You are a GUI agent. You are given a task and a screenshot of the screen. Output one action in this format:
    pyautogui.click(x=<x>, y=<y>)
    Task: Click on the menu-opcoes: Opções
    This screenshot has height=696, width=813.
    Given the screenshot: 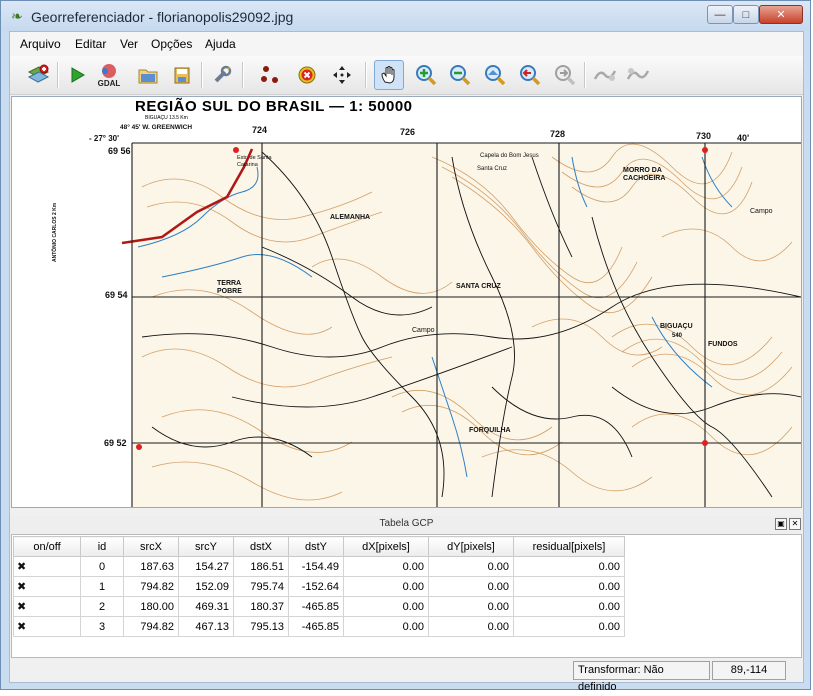 What is the action you would take?
    pyautogui.click(x=171, y=44)
    